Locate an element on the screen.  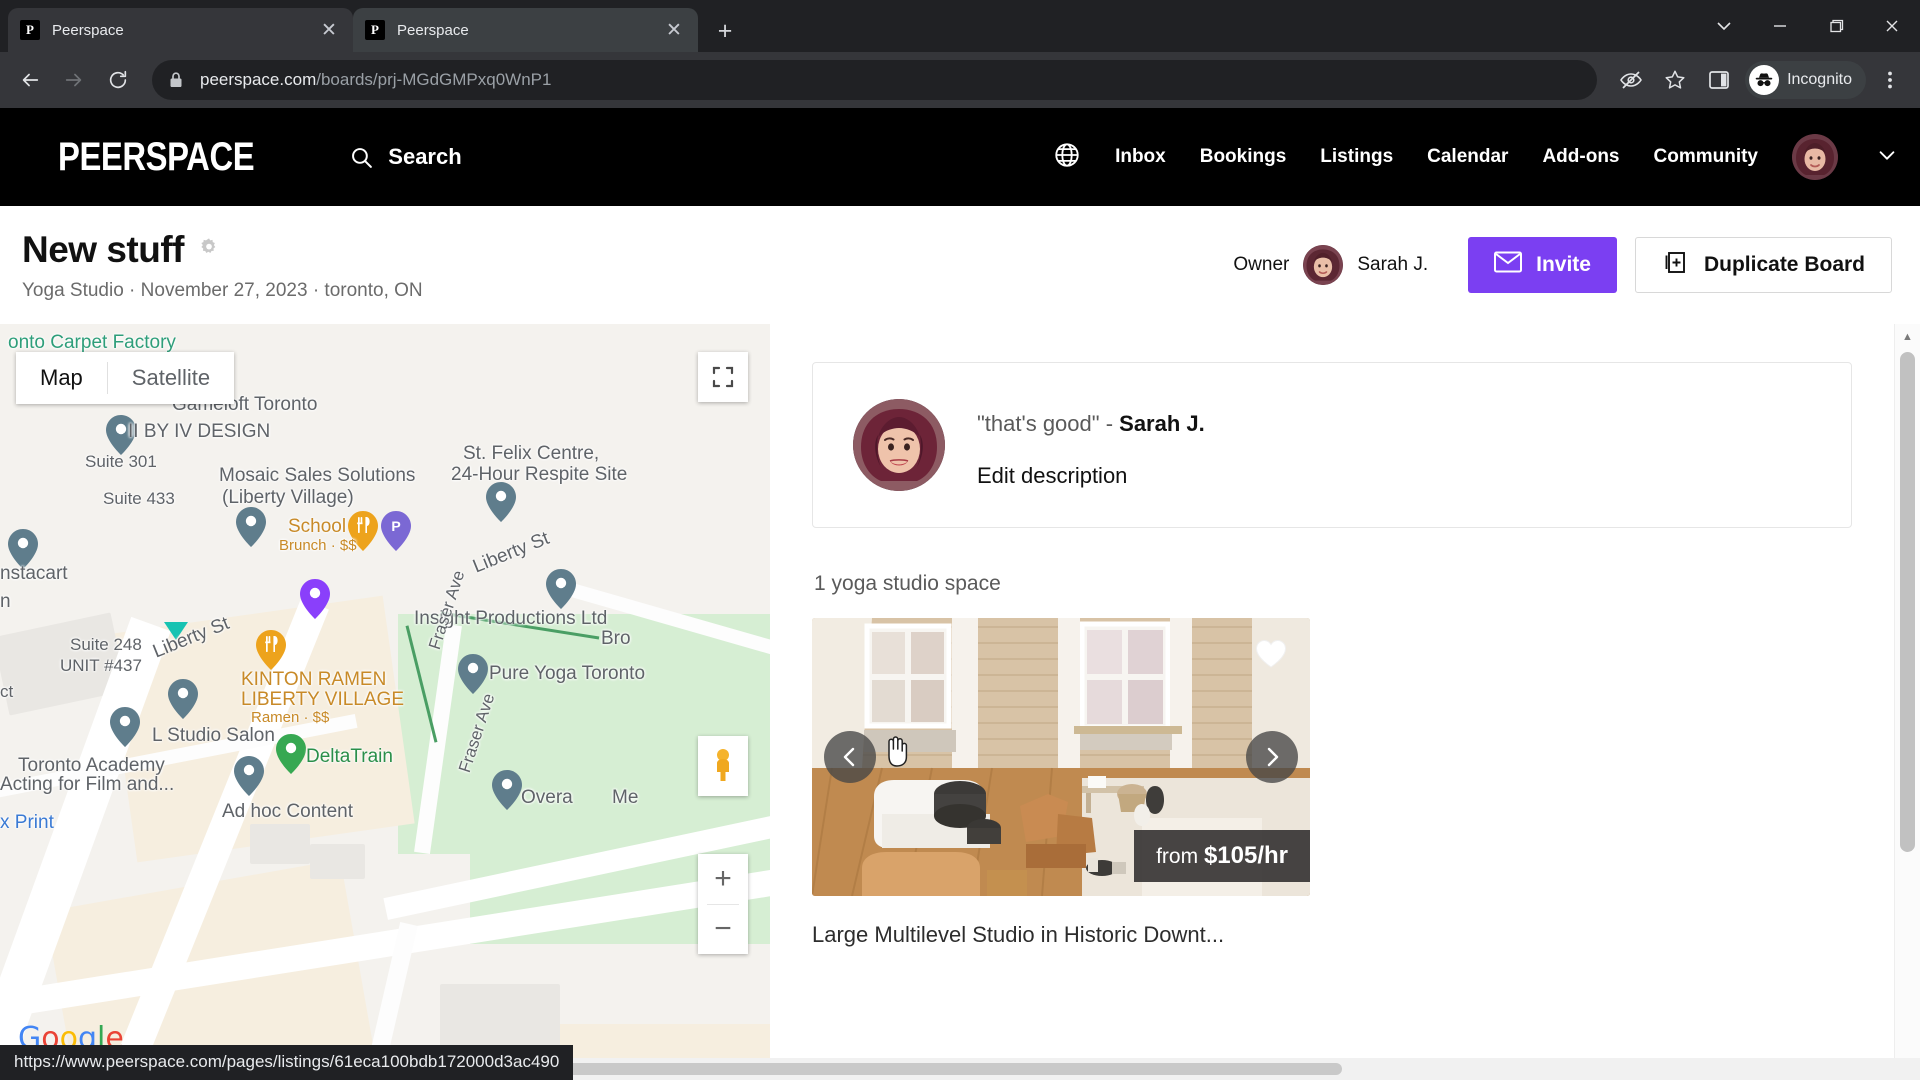
browser-tab-1: P Peerspace ✕ is located at coordinates (180, 30).